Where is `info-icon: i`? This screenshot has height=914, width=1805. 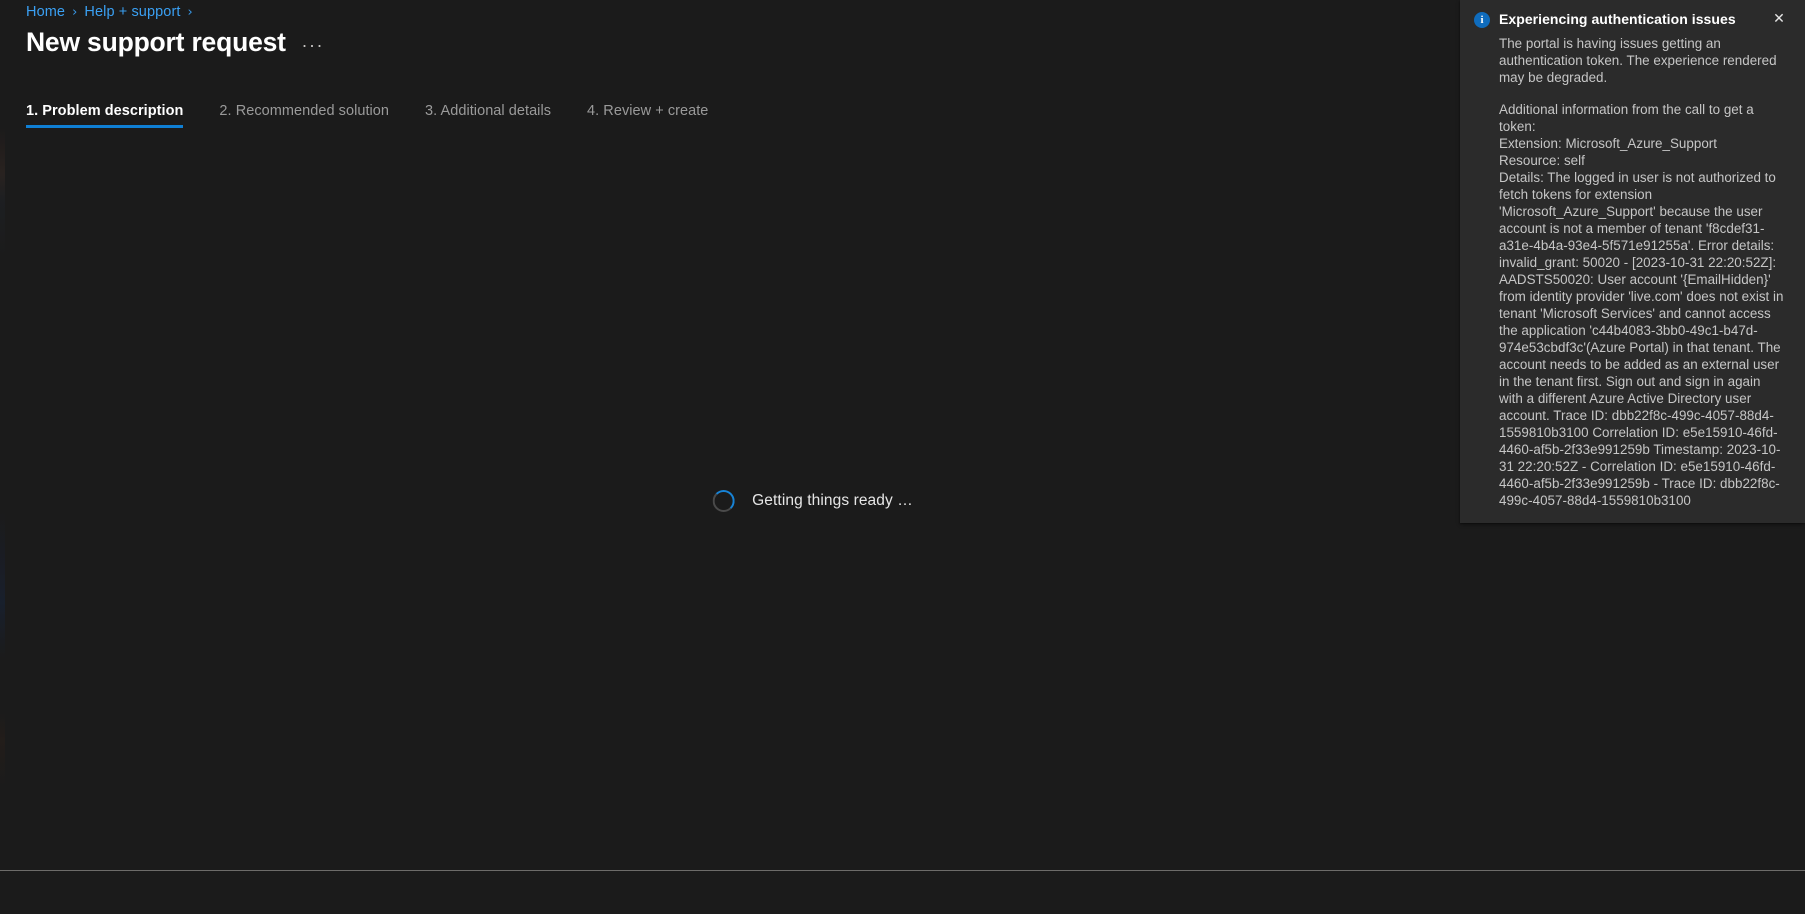 info-icon: i is located at coordinates (1482, 20).